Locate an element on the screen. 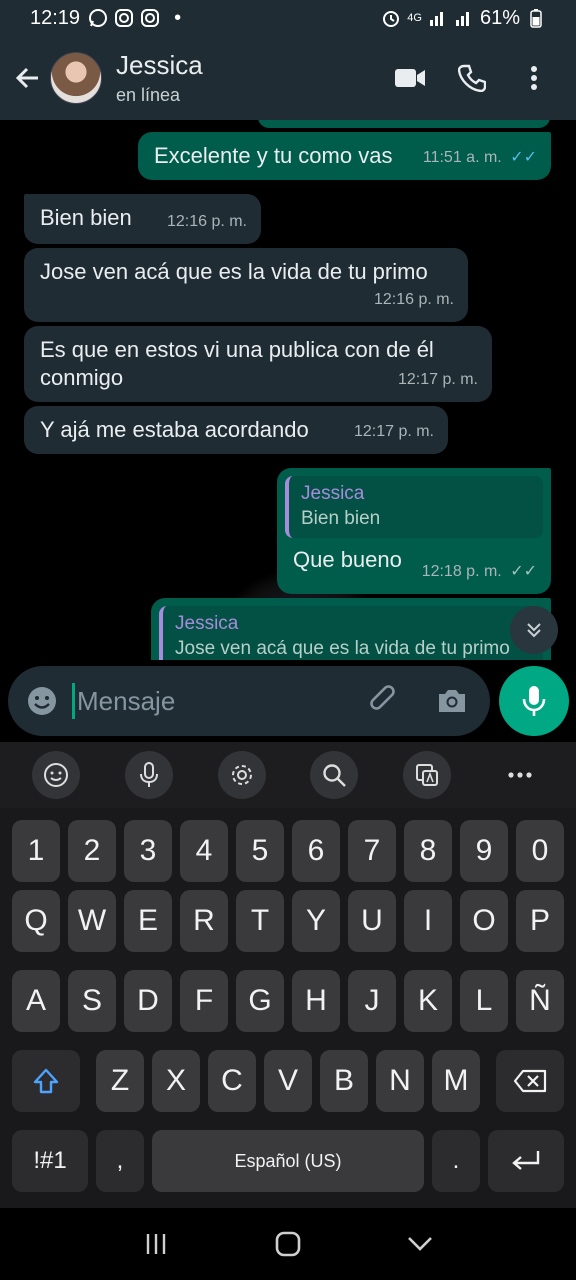 This screenshot has height=1280, width=576. key-0: 0 is located at coordinates (540, 851).